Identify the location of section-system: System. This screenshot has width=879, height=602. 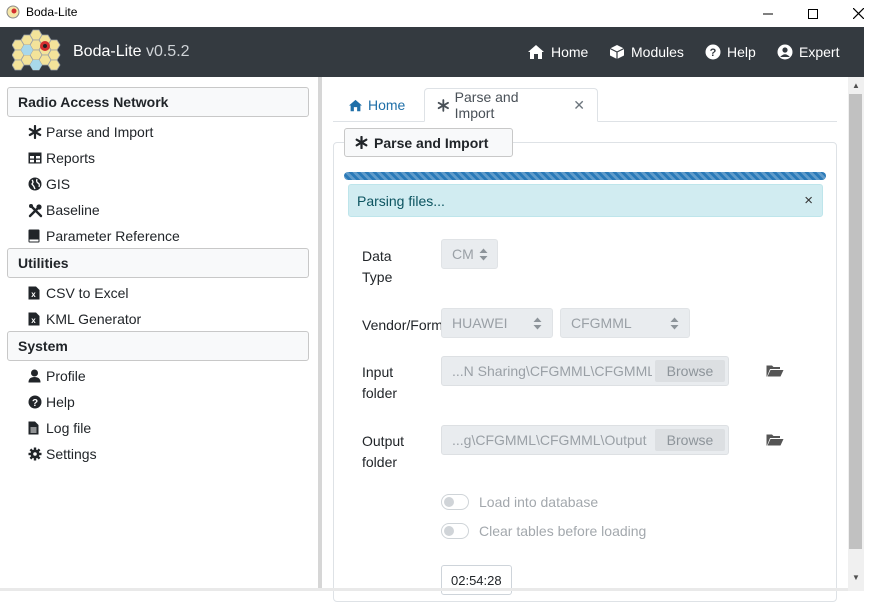
(158, 346).